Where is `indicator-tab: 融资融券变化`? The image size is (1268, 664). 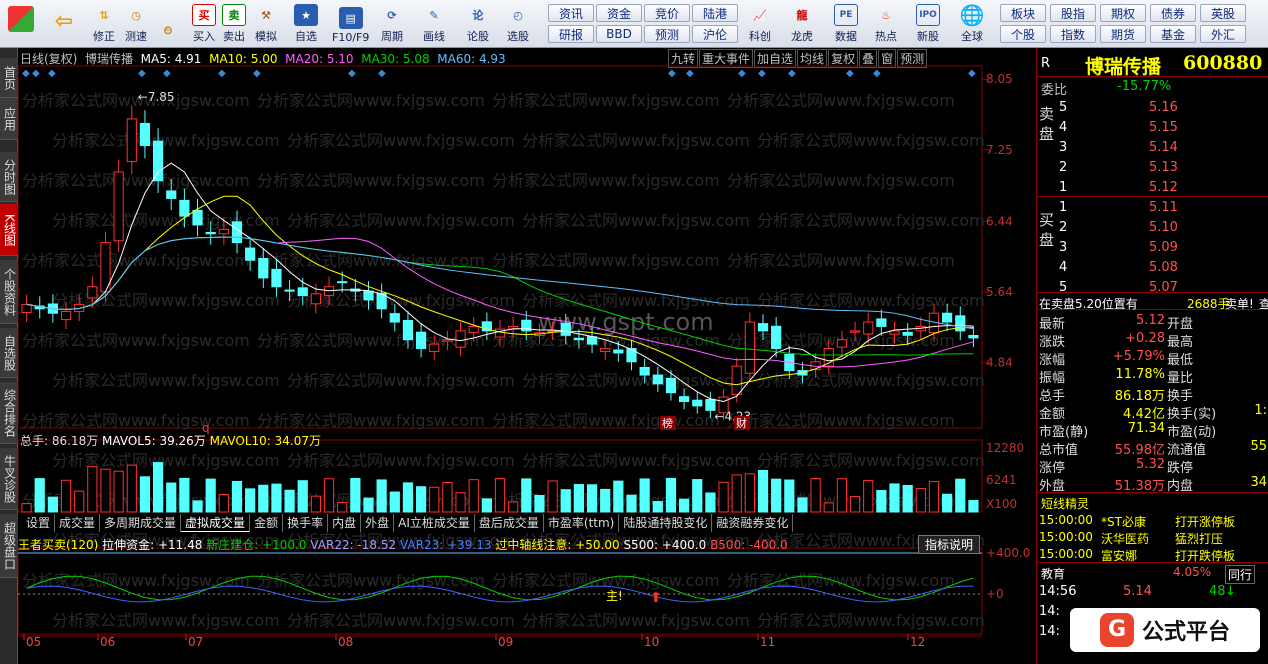 indicator-tab: 融资融券变化 is located at coordinates (753, 523).